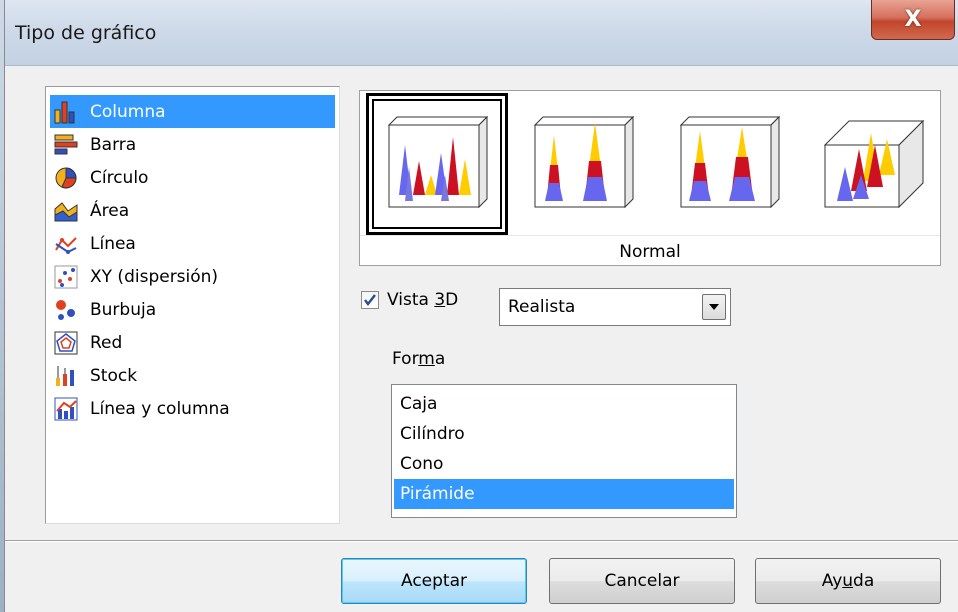  I want to click on variant-name: Normal, so click(650, 251).